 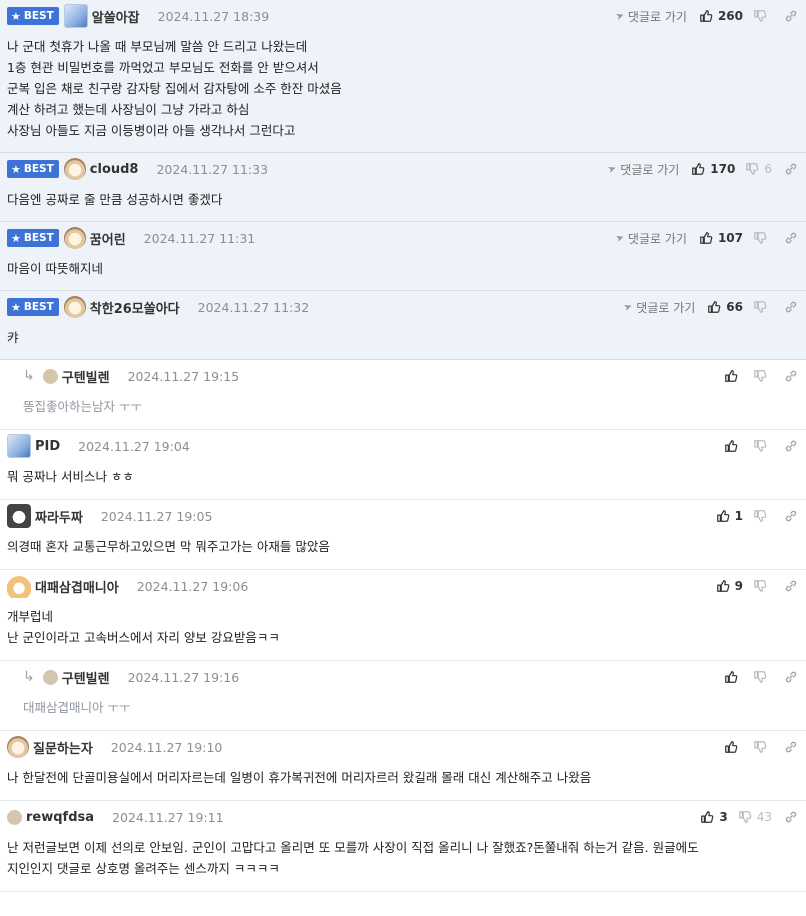 What do you see at coordinates (723, 169) in the screenshot?
I see `upvote-count: 170` at bounding box center [723, 169].